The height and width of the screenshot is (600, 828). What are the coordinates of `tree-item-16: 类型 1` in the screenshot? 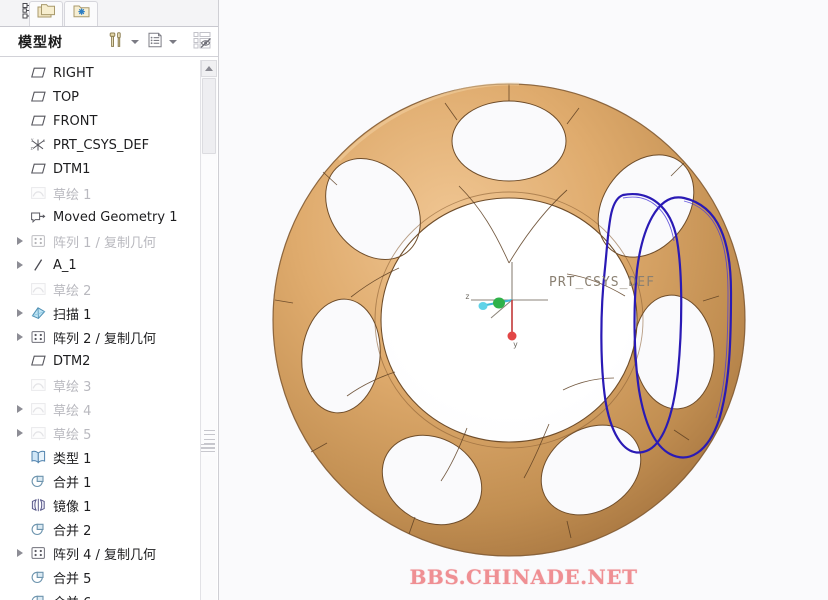 It's located at (100, 457).